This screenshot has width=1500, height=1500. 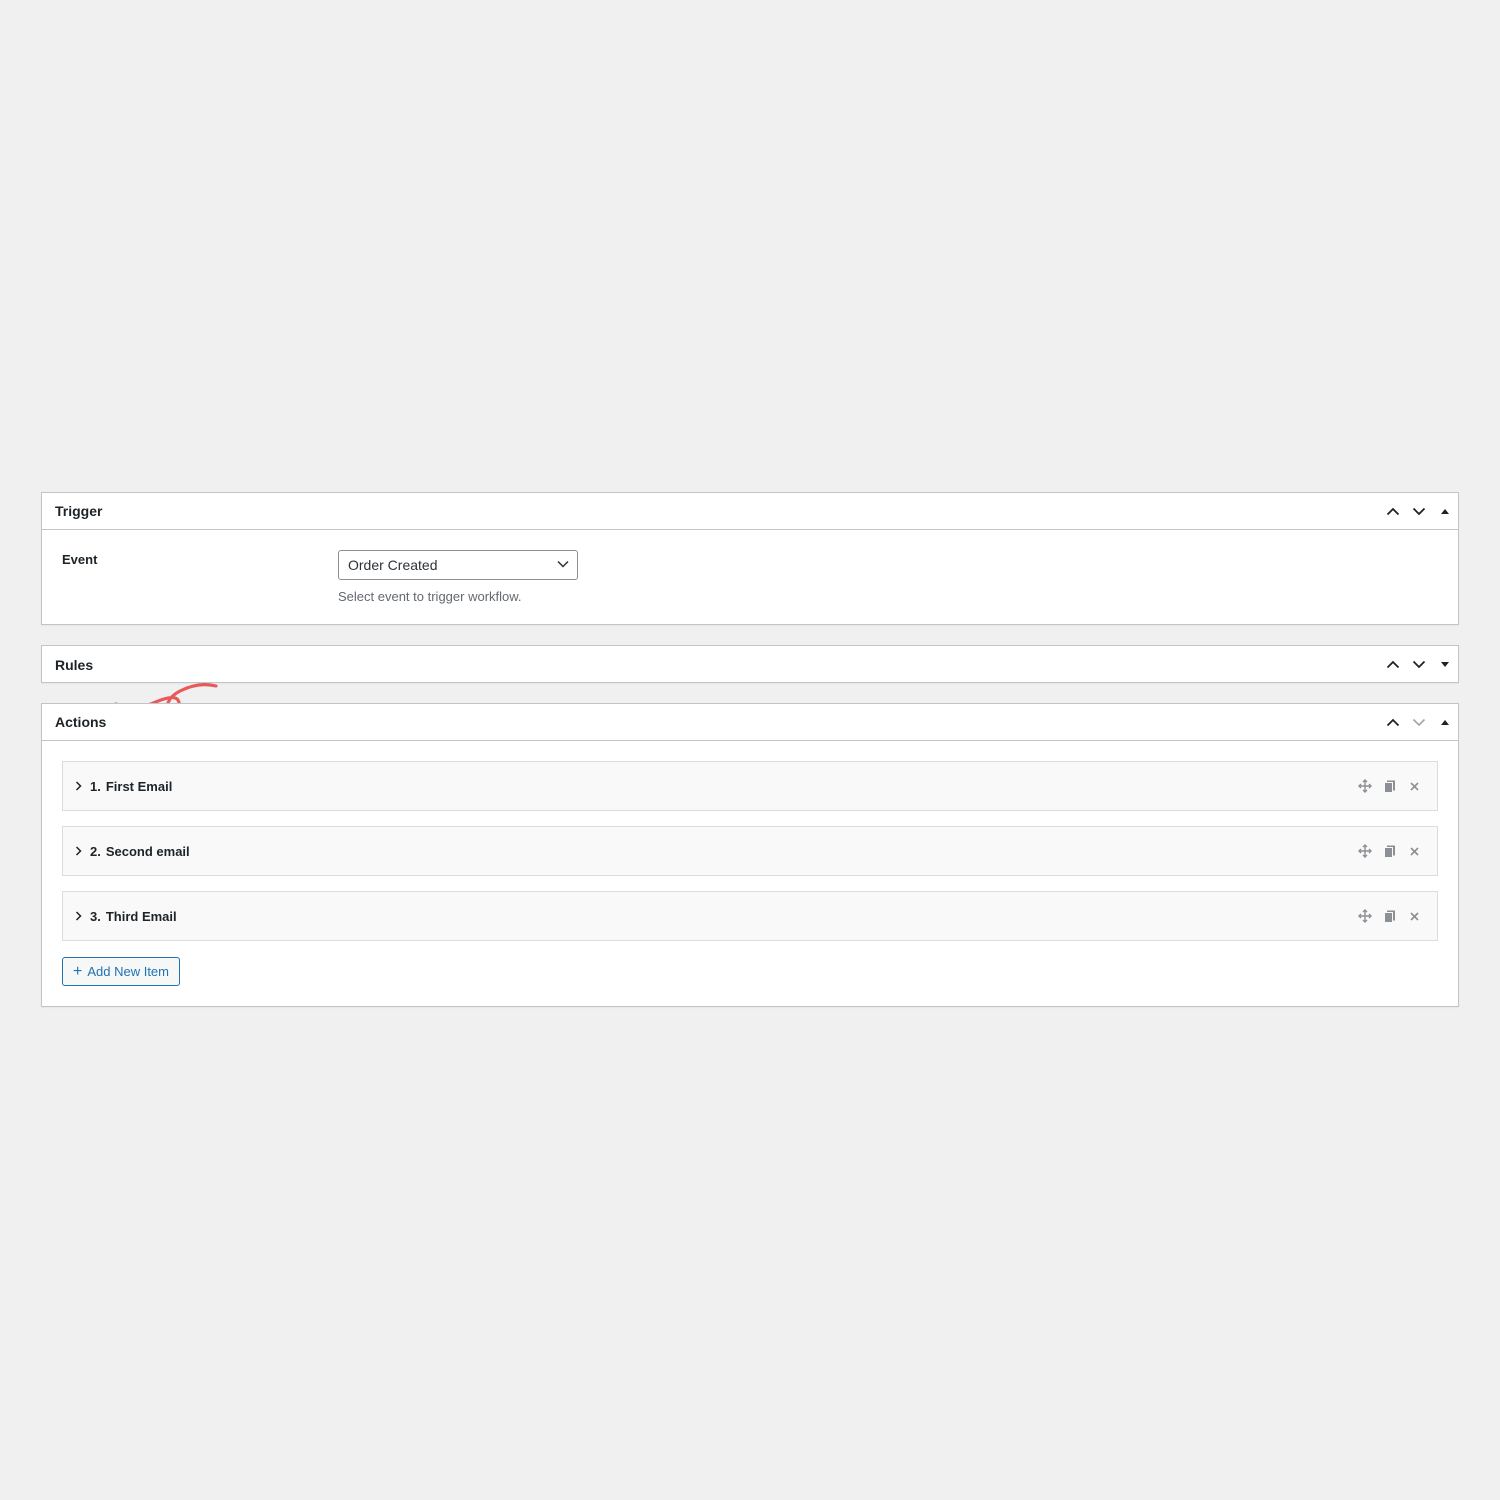 I want to click on rules-panel-header: Rules, so click(x=750, y=664).